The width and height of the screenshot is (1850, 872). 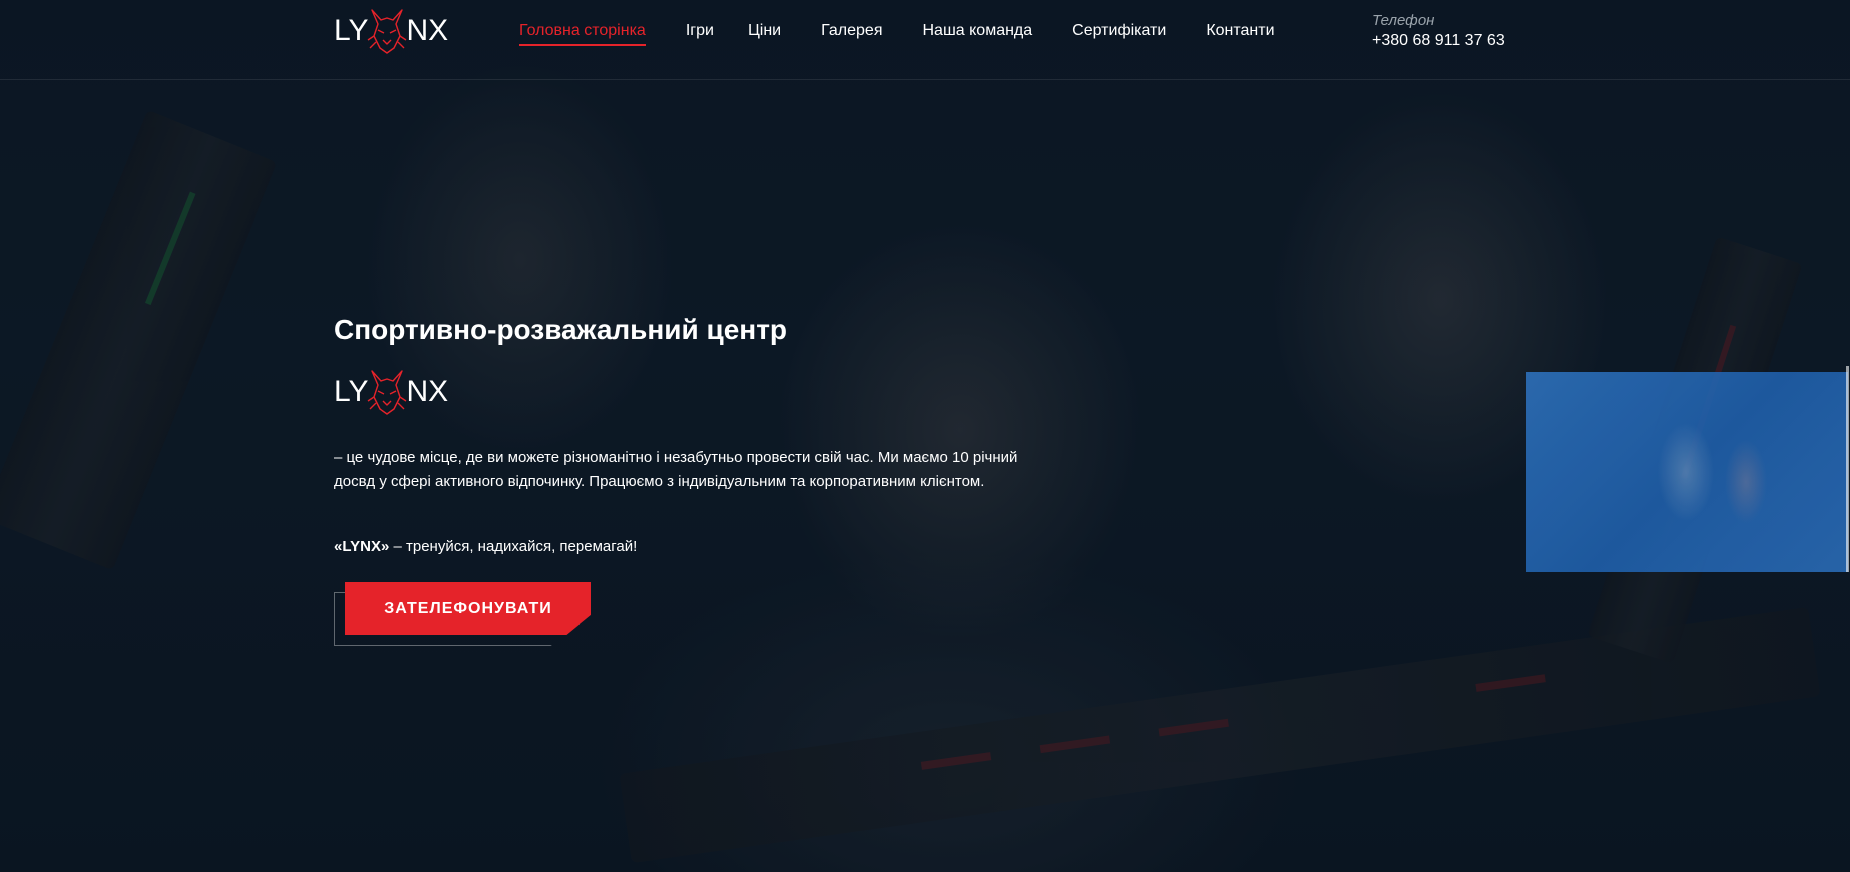 I want to click on nav-item-team: Наша команда, so click(x=977, y=34).